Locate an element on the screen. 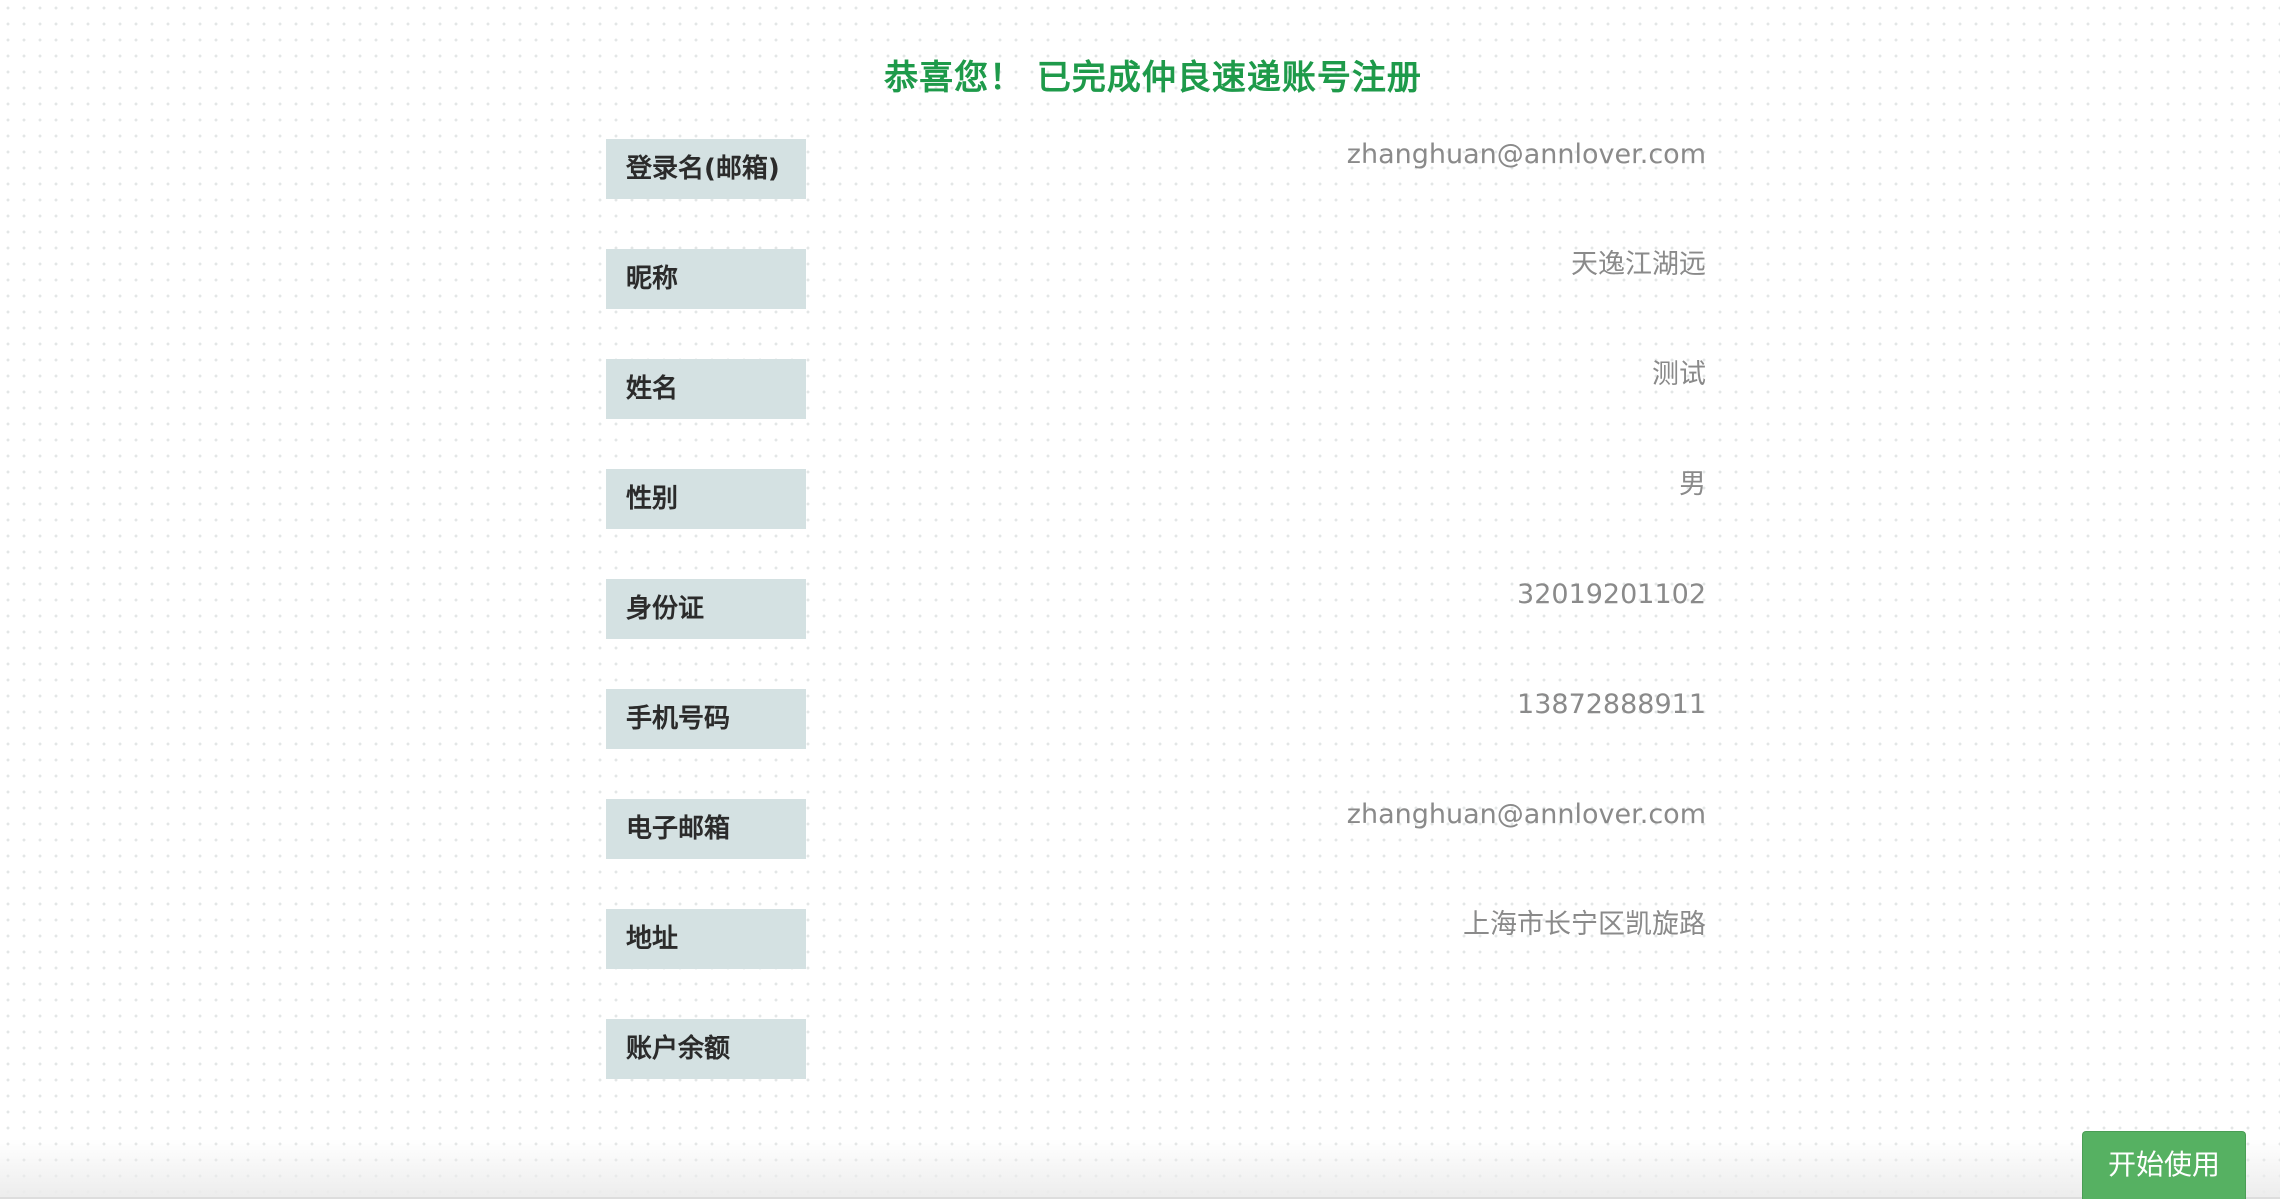 The height and width of the screenshot is (1199, 2280). email-value: zhanghuan@annlover.com is located at coordinates (1526, 814).